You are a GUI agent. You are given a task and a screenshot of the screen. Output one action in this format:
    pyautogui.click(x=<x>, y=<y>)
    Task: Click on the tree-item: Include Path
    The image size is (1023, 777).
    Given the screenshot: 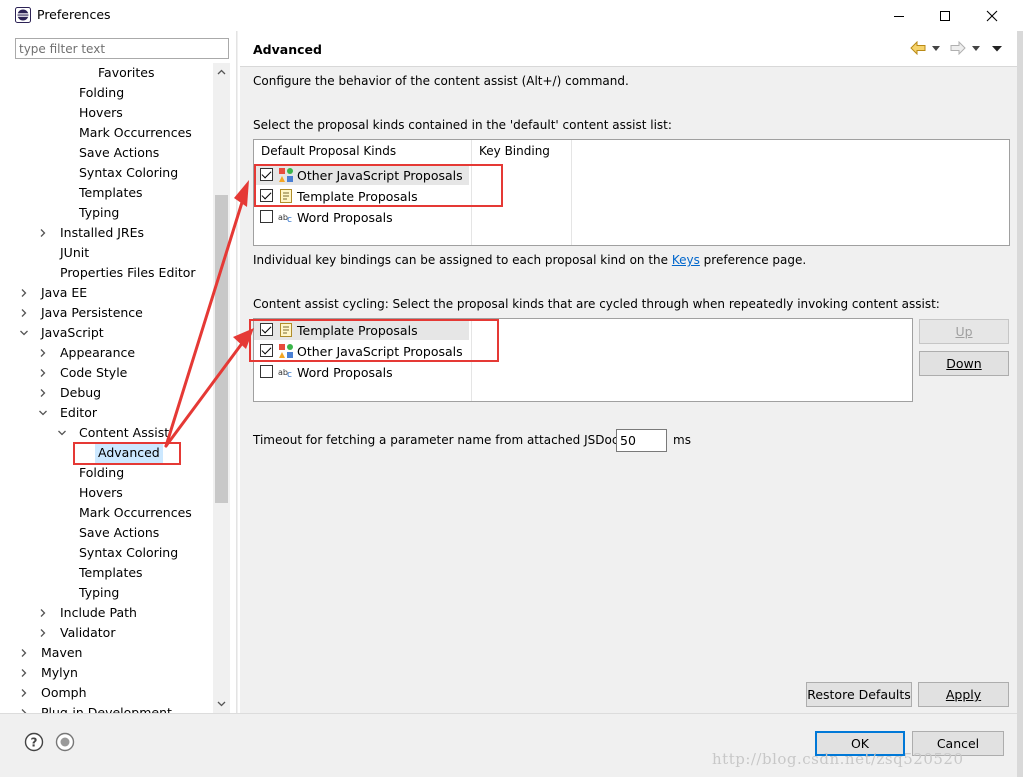 What is the action you would take?
    pyautogui.click(x=110, y=613)
    